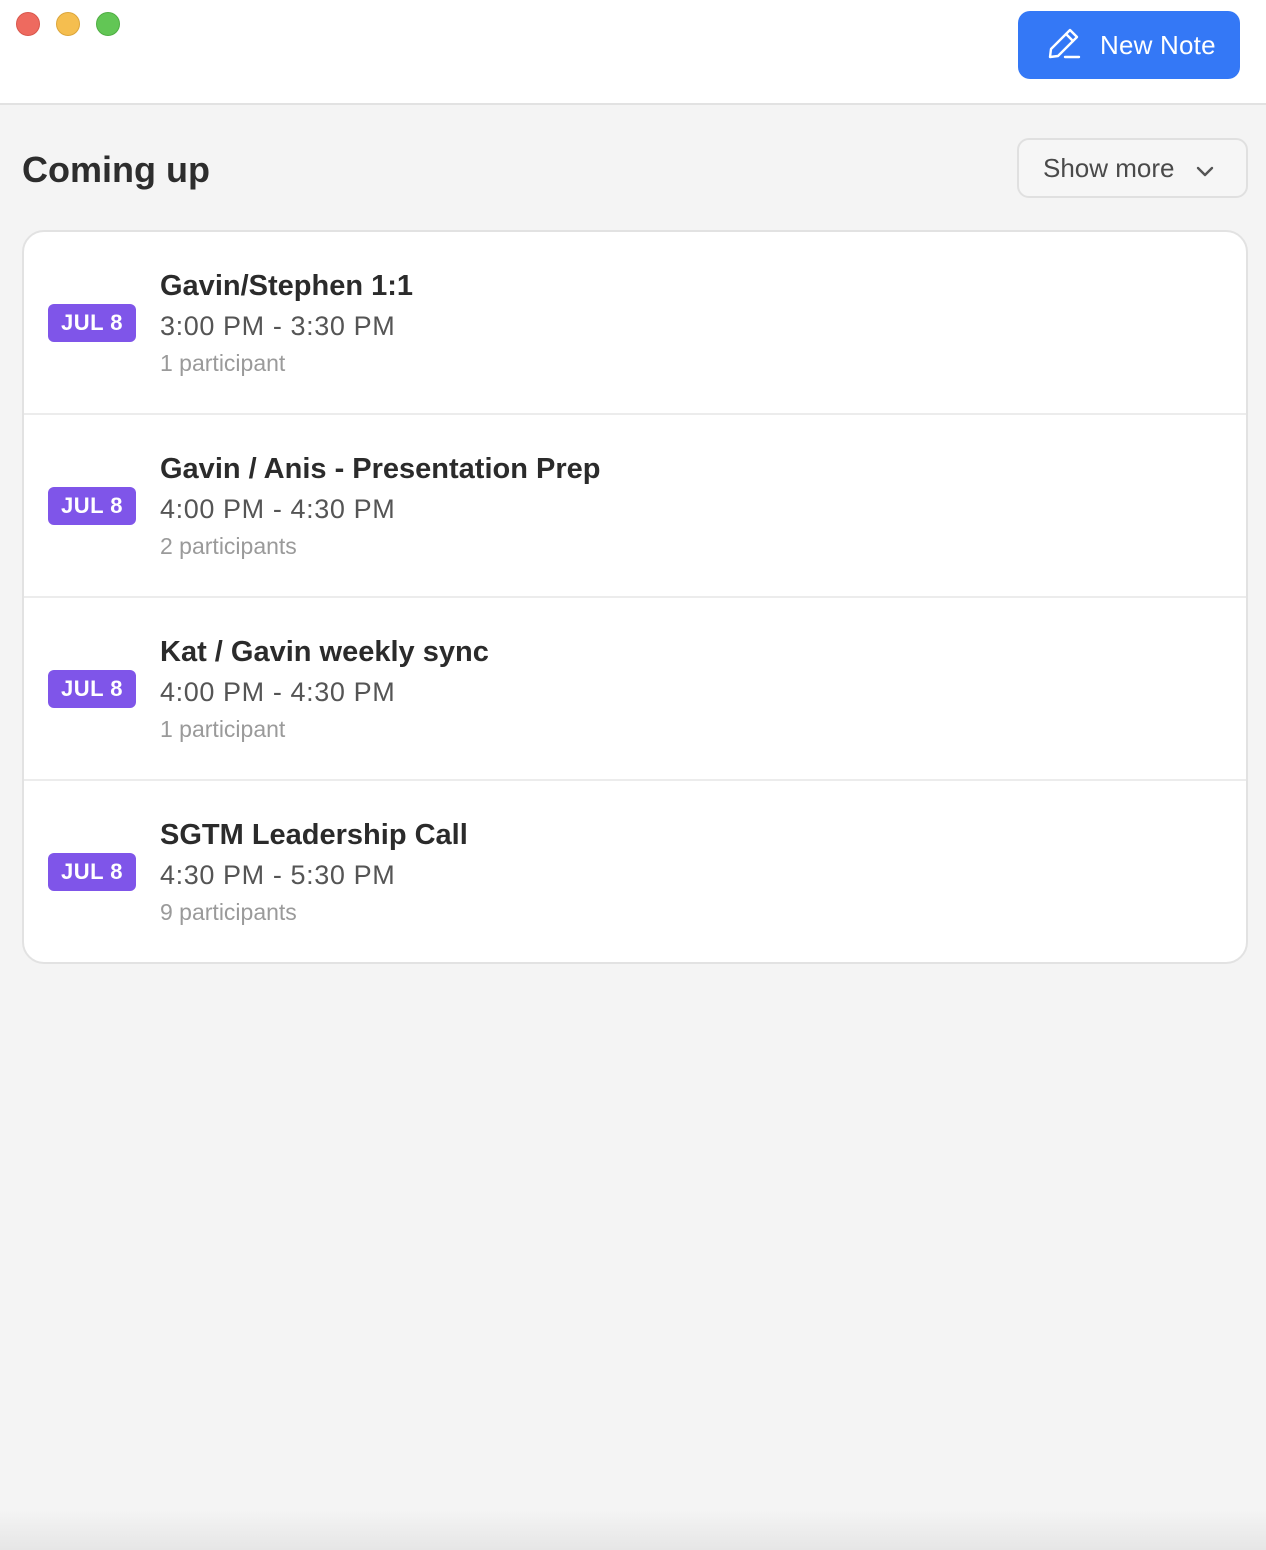 Image resolution: width=1266 pixels, height=1550 pixels. I want to click on event-time: 4:30 PM - 5:30 PM, so click(278, 875).